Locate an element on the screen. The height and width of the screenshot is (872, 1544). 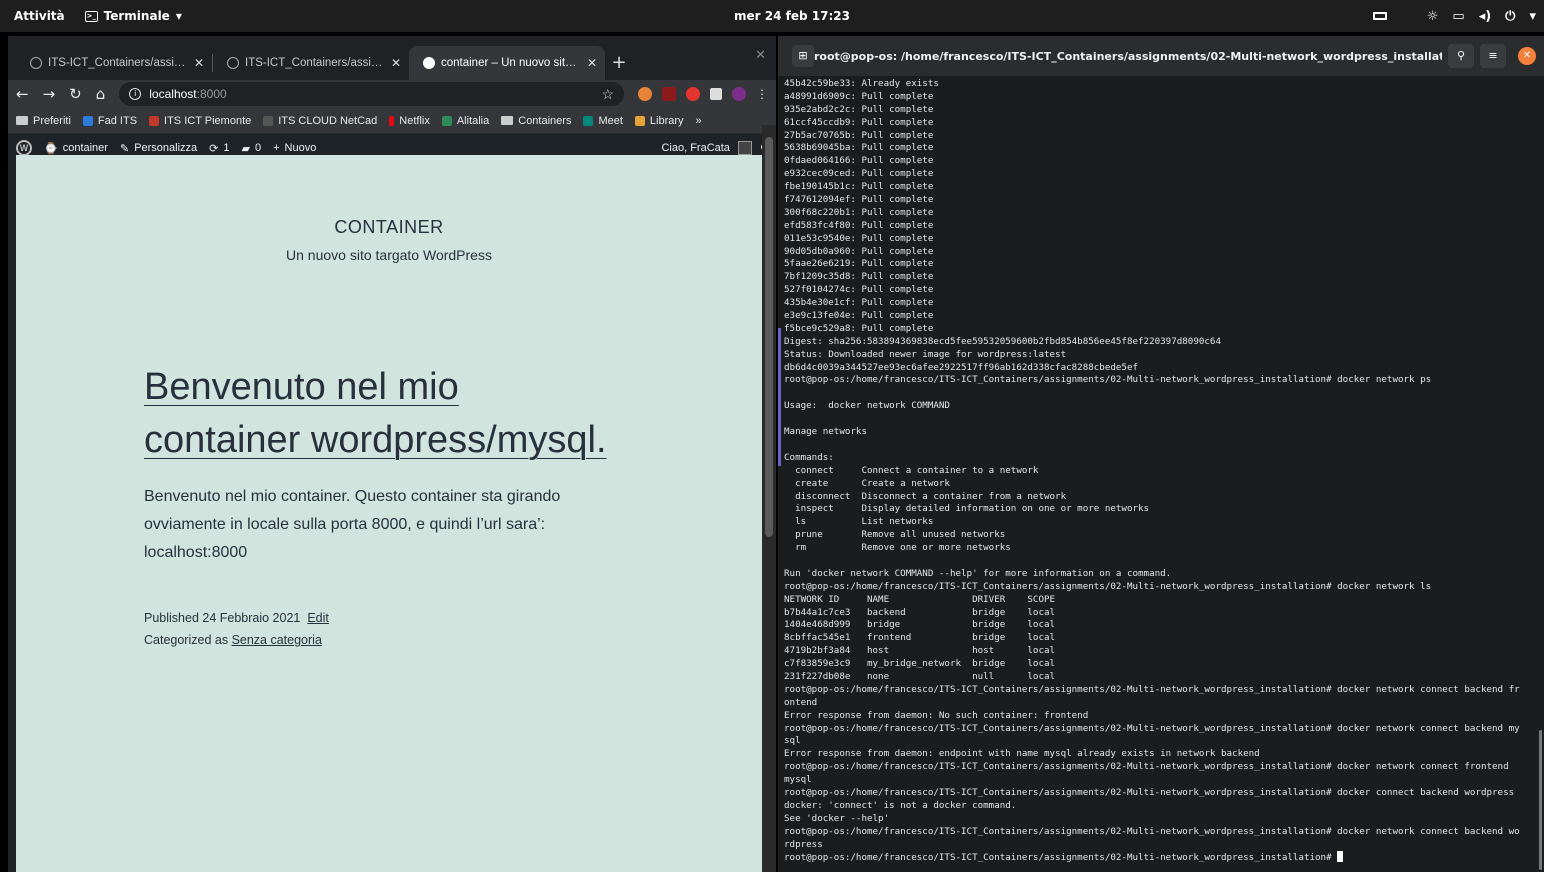
published-date: Published 24 Febbraio 2021 is located at coordinates (222, 618).